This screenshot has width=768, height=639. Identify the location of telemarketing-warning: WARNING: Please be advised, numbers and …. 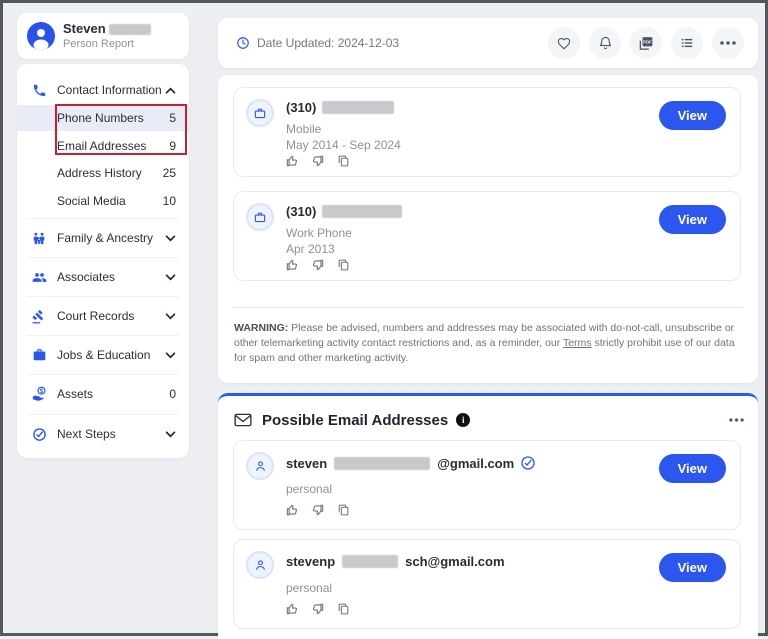
(484, 343).